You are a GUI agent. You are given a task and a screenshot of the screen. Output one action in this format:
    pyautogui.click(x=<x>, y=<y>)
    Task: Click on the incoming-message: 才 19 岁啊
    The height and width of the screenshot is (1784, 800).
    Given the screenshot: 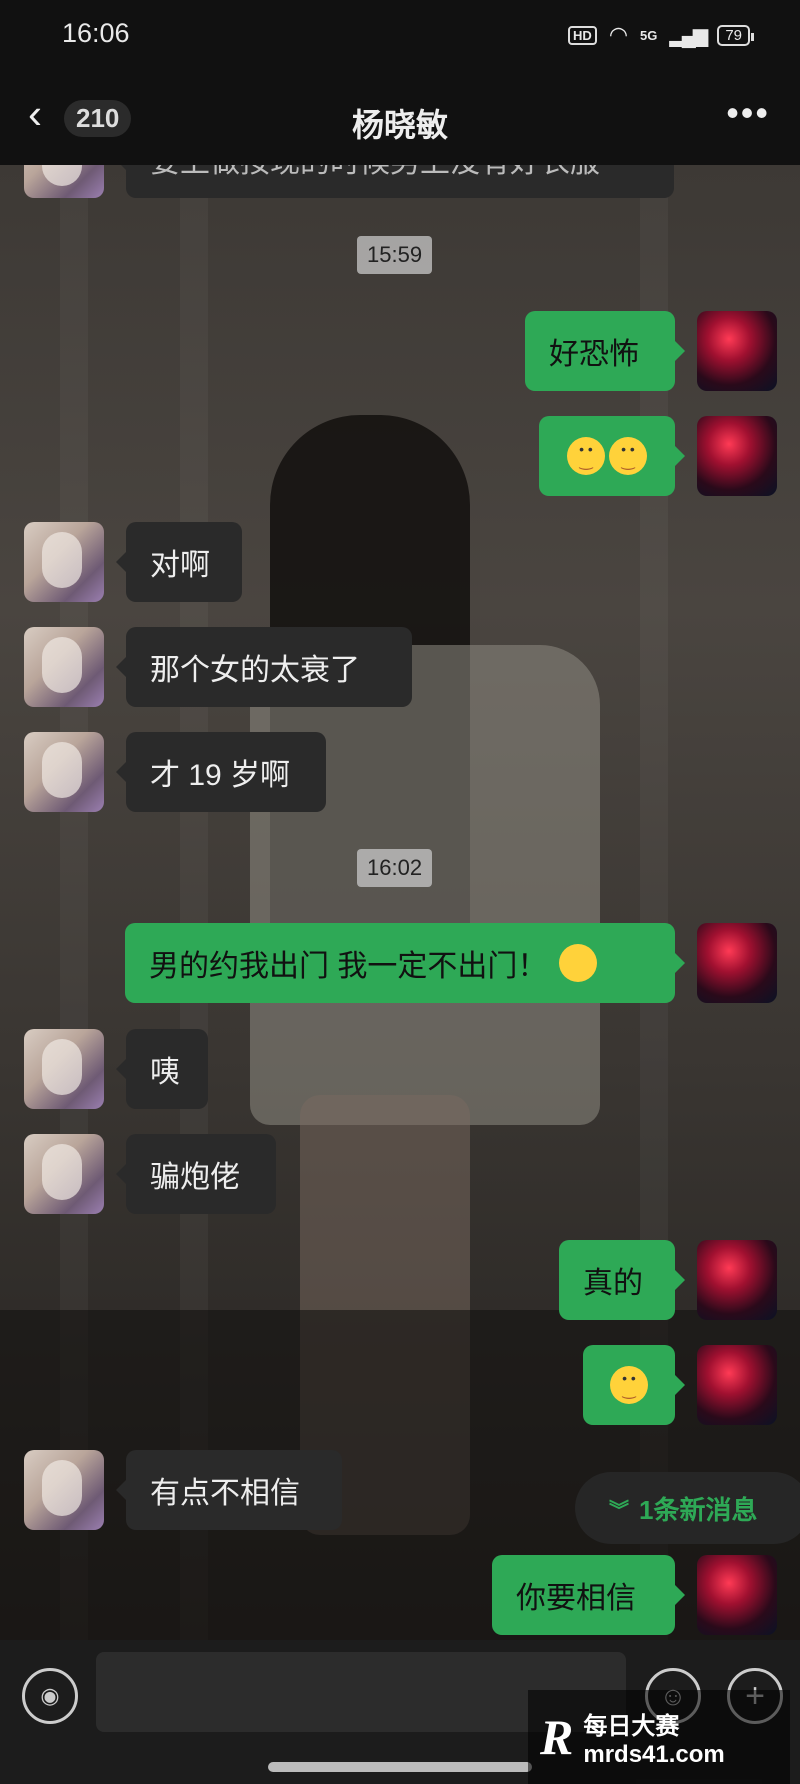 What is the action you would take?
    pyautogui.click(x=221, y=772)
    